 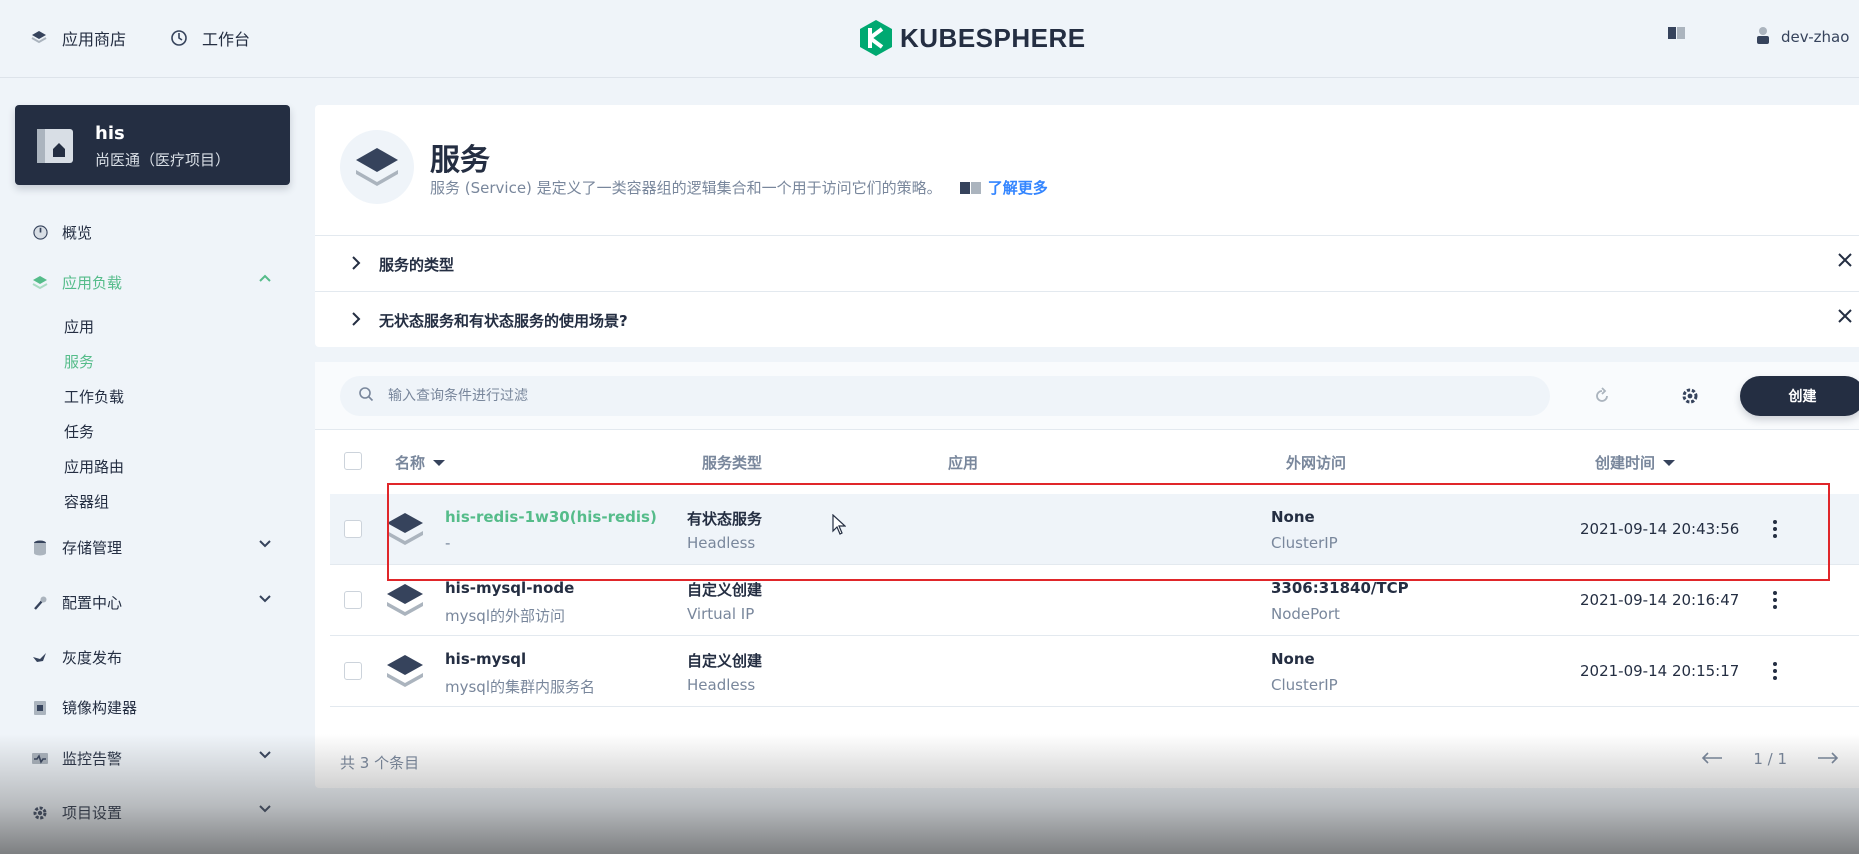 What do you see at coordinates (92, 603) in the screenshot?
I see `sidebar-label: 配置中心` at bounding box center [92, 603].